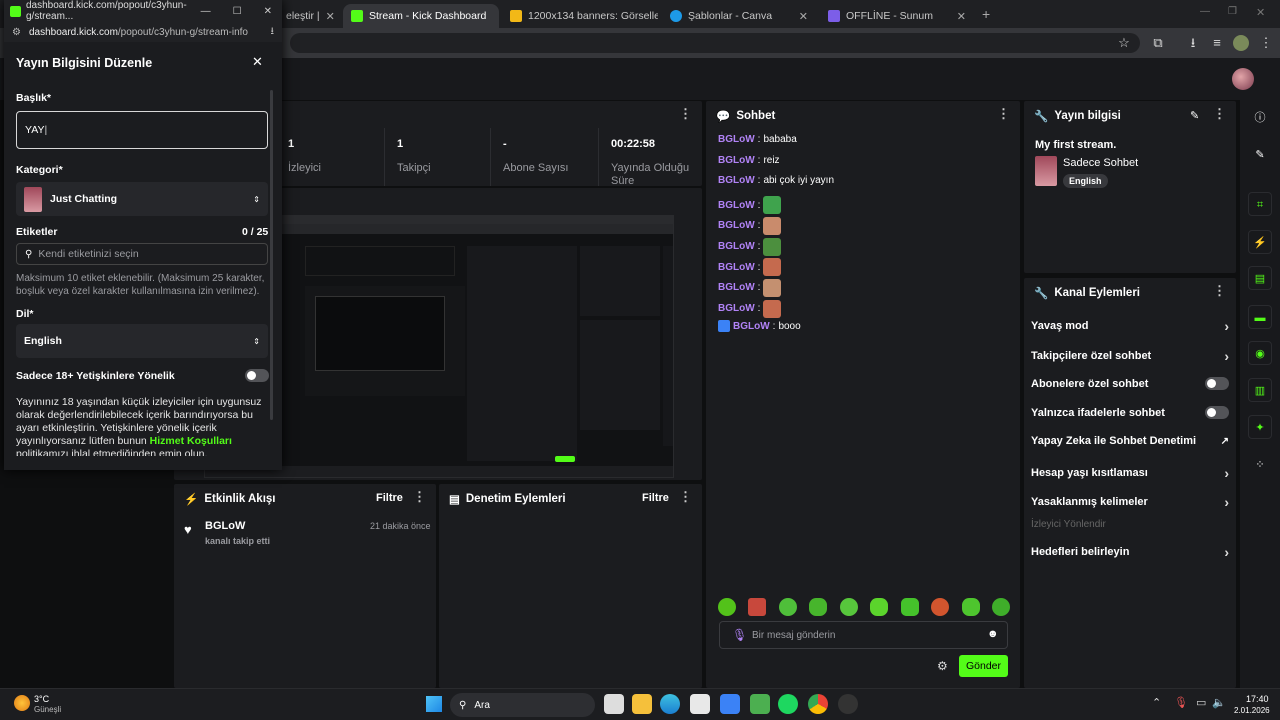 This screenshot has height=720, width=1280. I want to click on extensions-icon: ⧉, so click(1158, 43).